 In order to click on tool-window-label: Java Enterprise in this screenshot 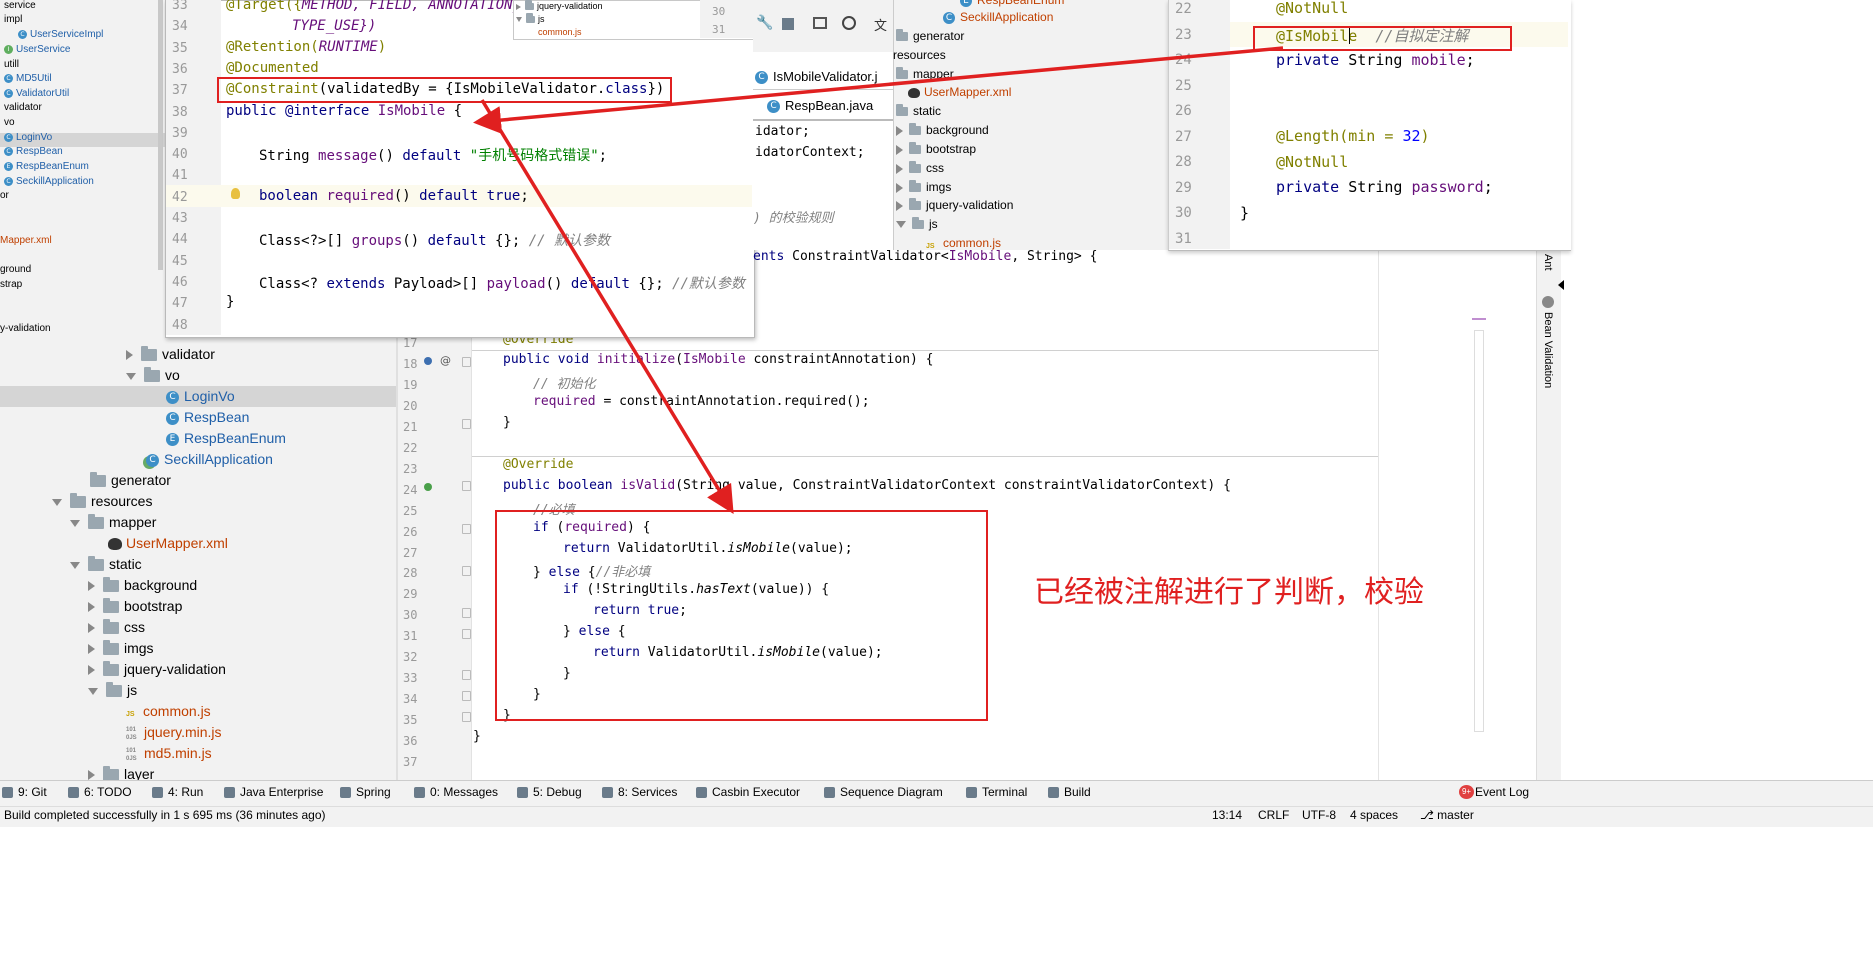, I will do `click(281, 792)`.